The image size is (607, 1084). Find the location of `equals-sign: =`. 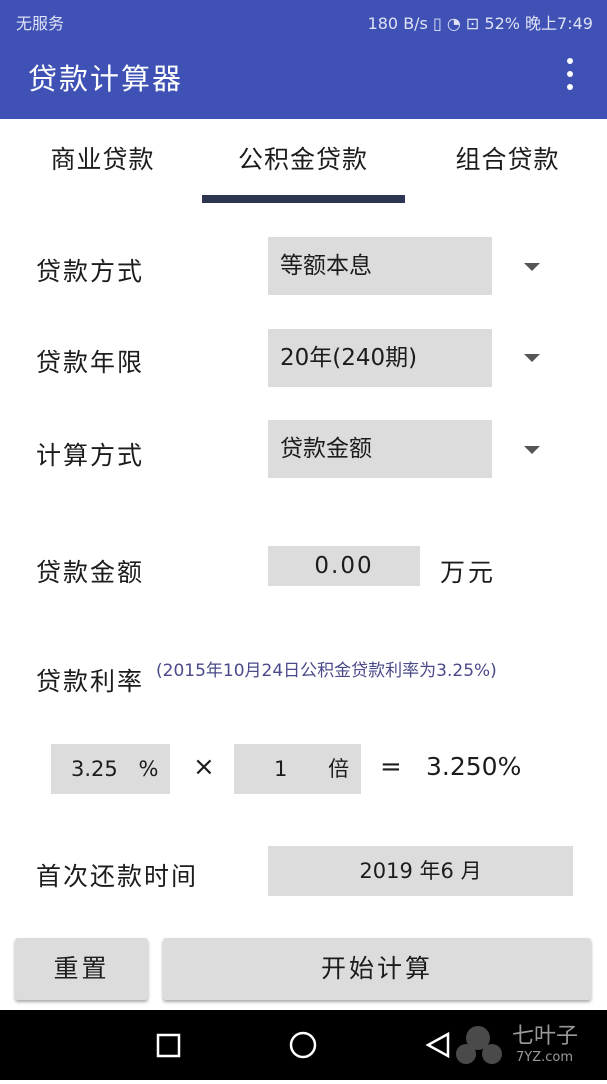

equals-sign: = is located at coordinates (391, 767).